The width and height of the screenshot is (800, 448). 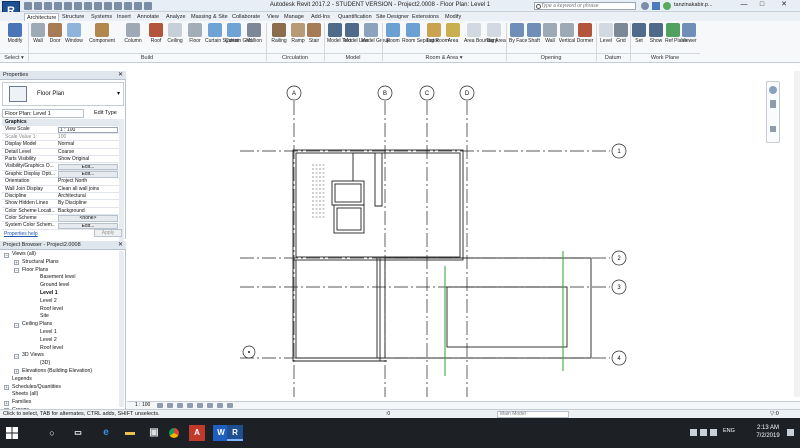 I want to click on ribbon-button-column: Column, so click(x=133, y=37).